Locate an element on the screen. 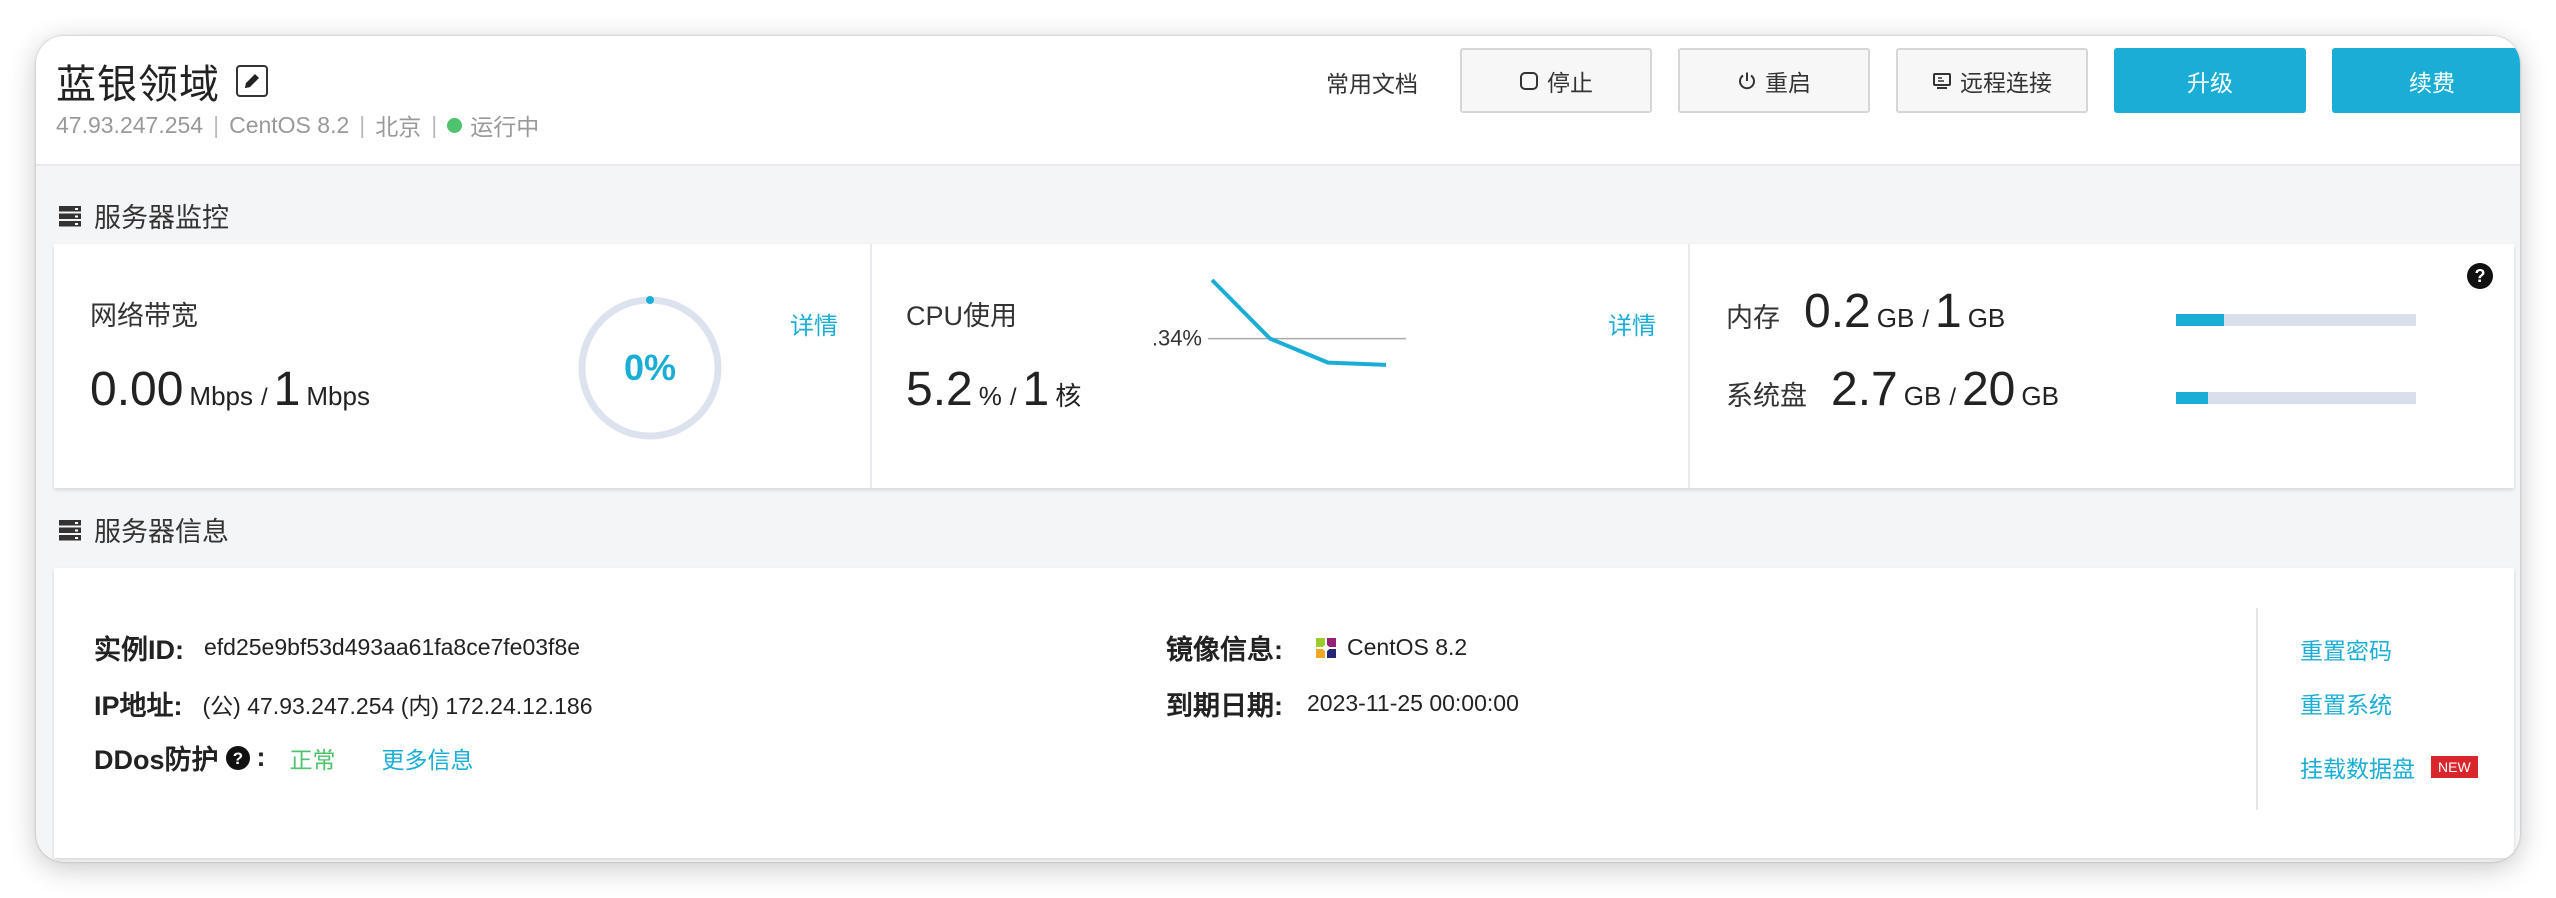  expire-label: 到期日期: is located at coordinates (1224, 706).